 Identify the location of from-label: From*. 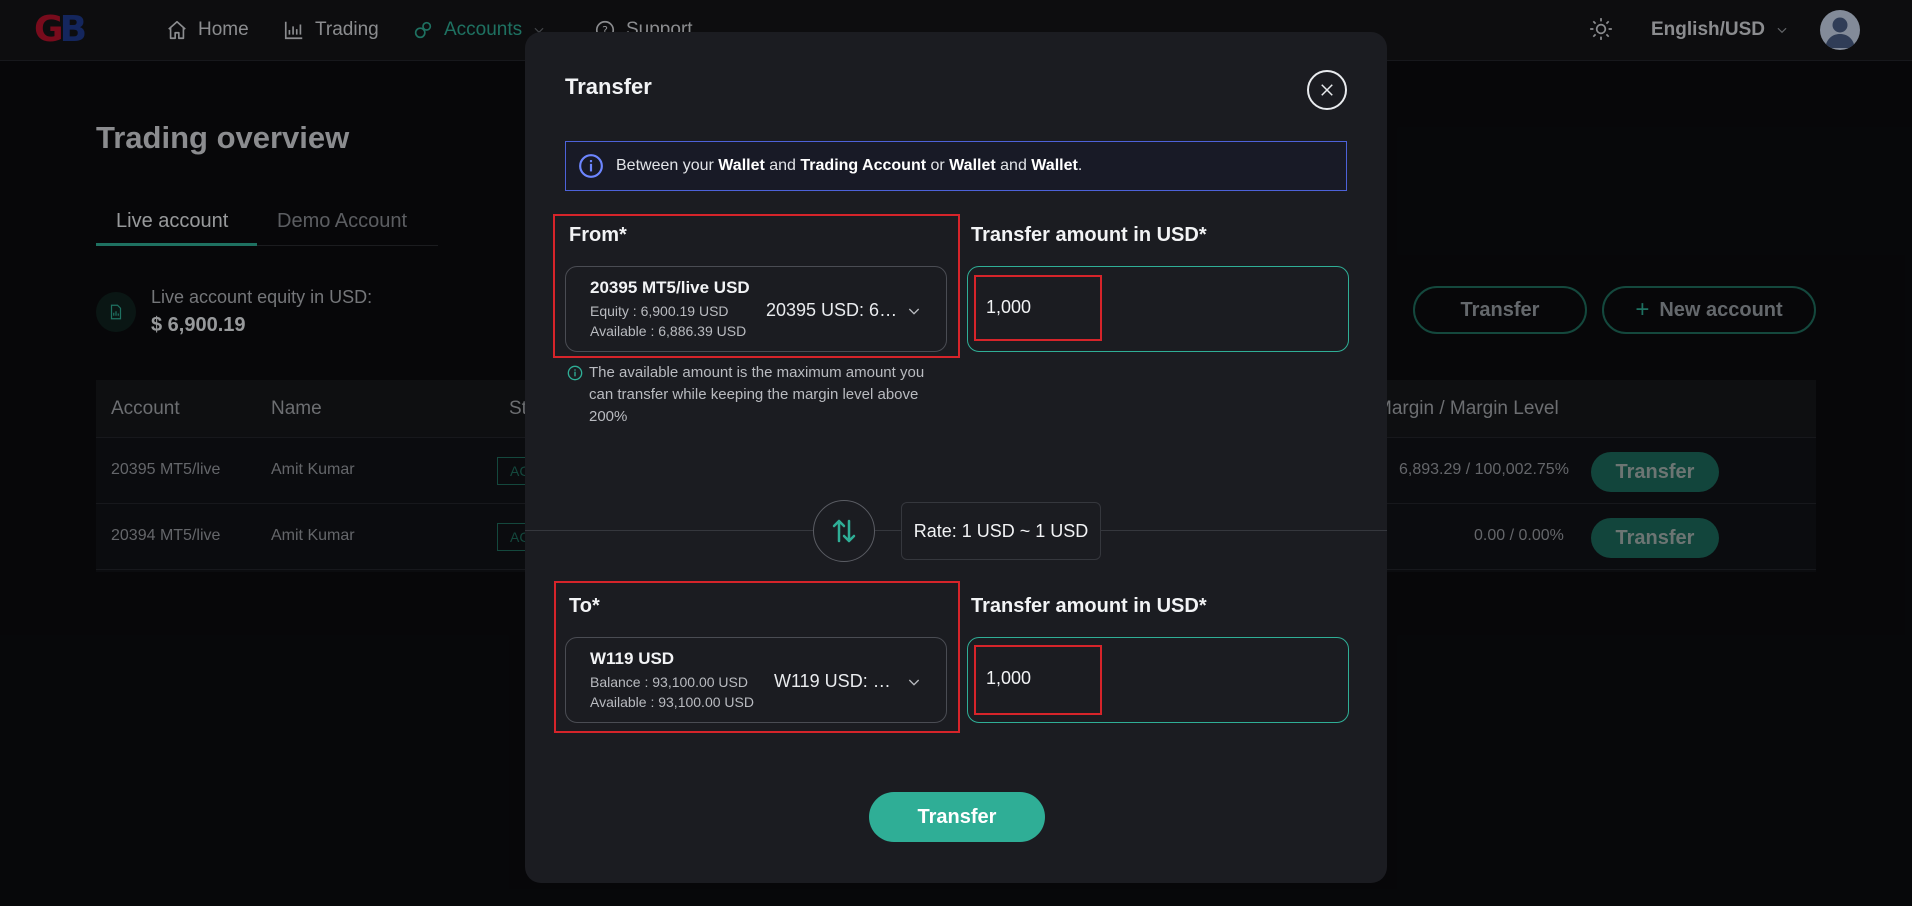
(598, 235).